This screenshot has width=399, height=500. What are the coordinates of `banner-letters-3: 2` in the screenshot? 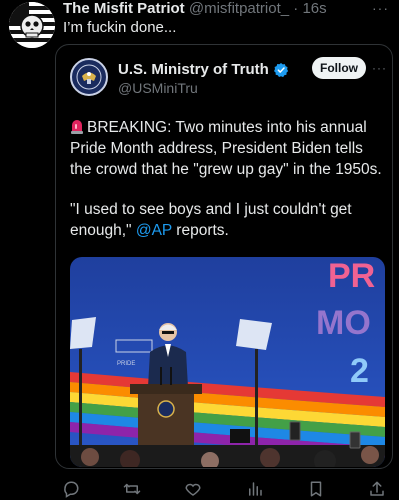 It's located at (359, 371).